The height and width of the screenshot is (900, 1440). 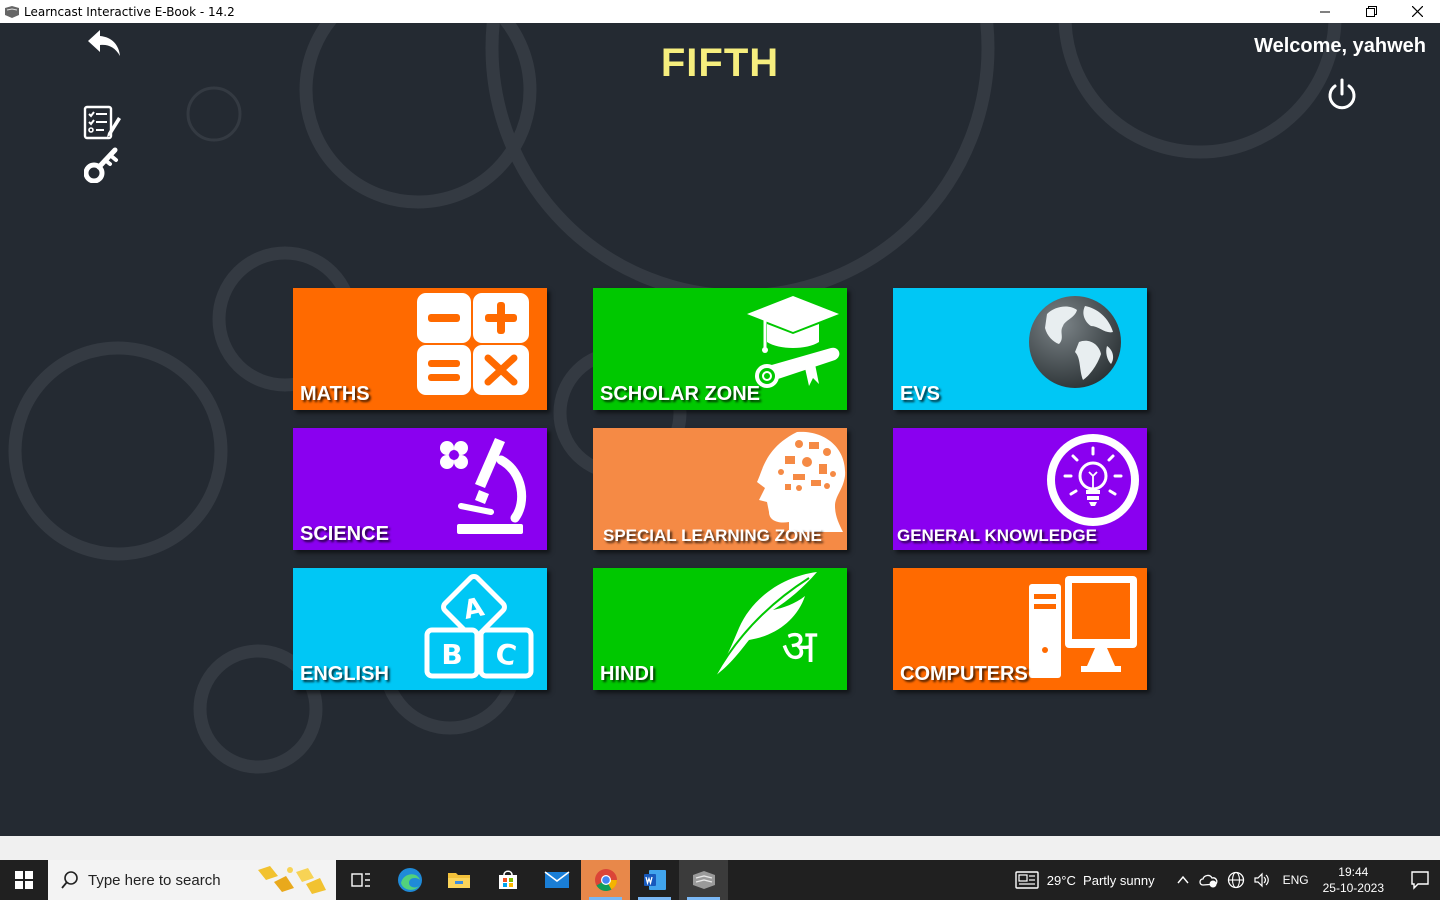 What do you see at coordinates (483, 486) in the screenshot?
I see `microscope-icon` at bounding box center [483, 486].